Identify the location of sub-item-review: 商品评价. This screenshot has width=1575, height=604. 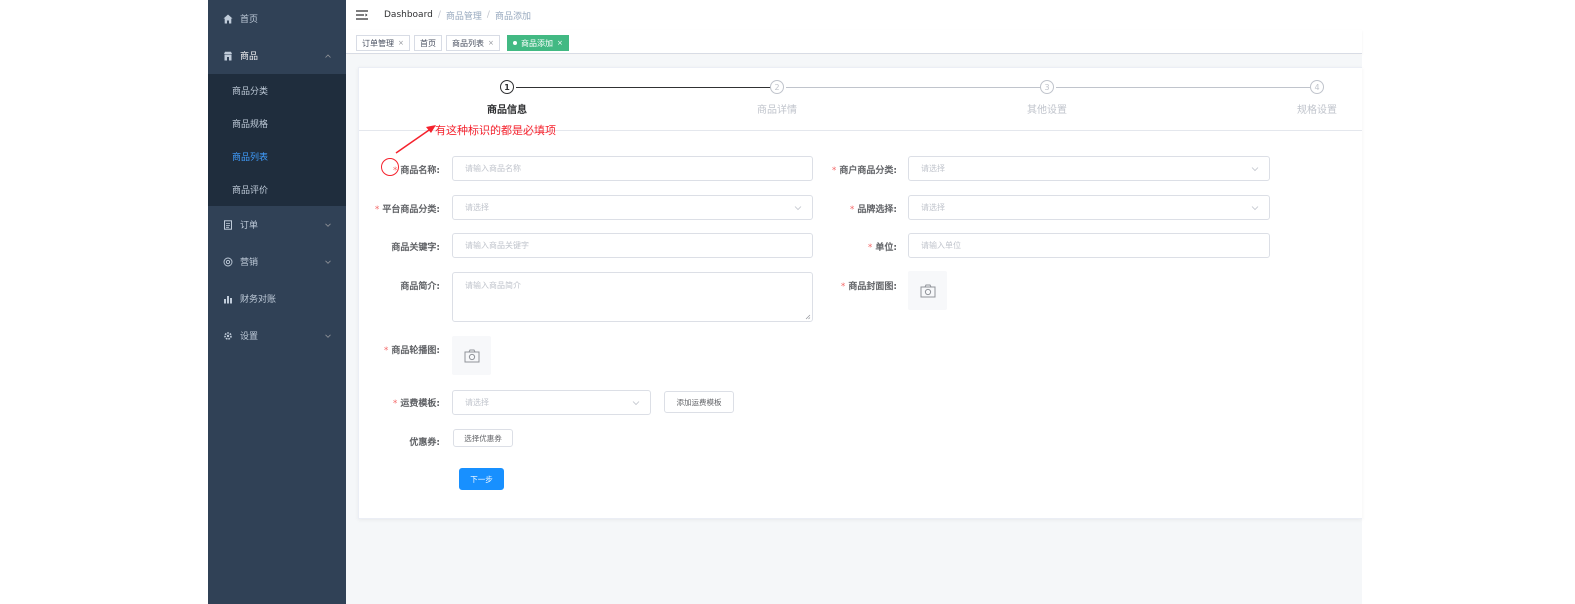
(277, 189).